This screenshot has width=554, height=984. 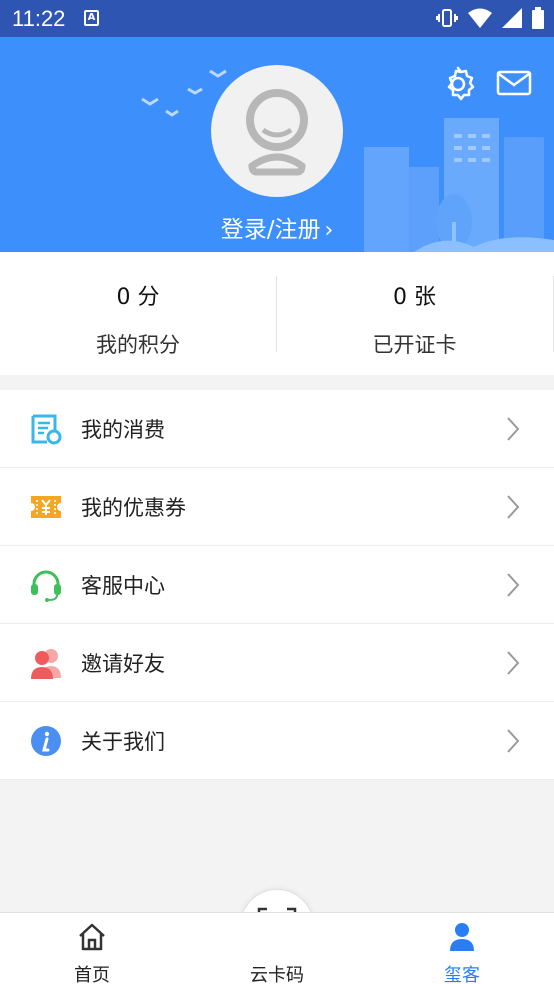 I want to click on settings-button, so click(x=458, y=83).